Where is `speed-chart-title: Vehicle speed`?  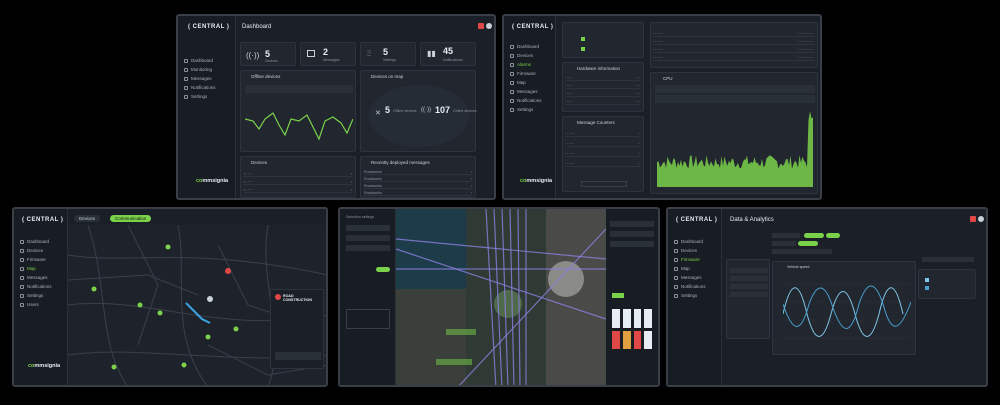 speed-chart-title: Vehicle speed is located at coordinates (798, 267).